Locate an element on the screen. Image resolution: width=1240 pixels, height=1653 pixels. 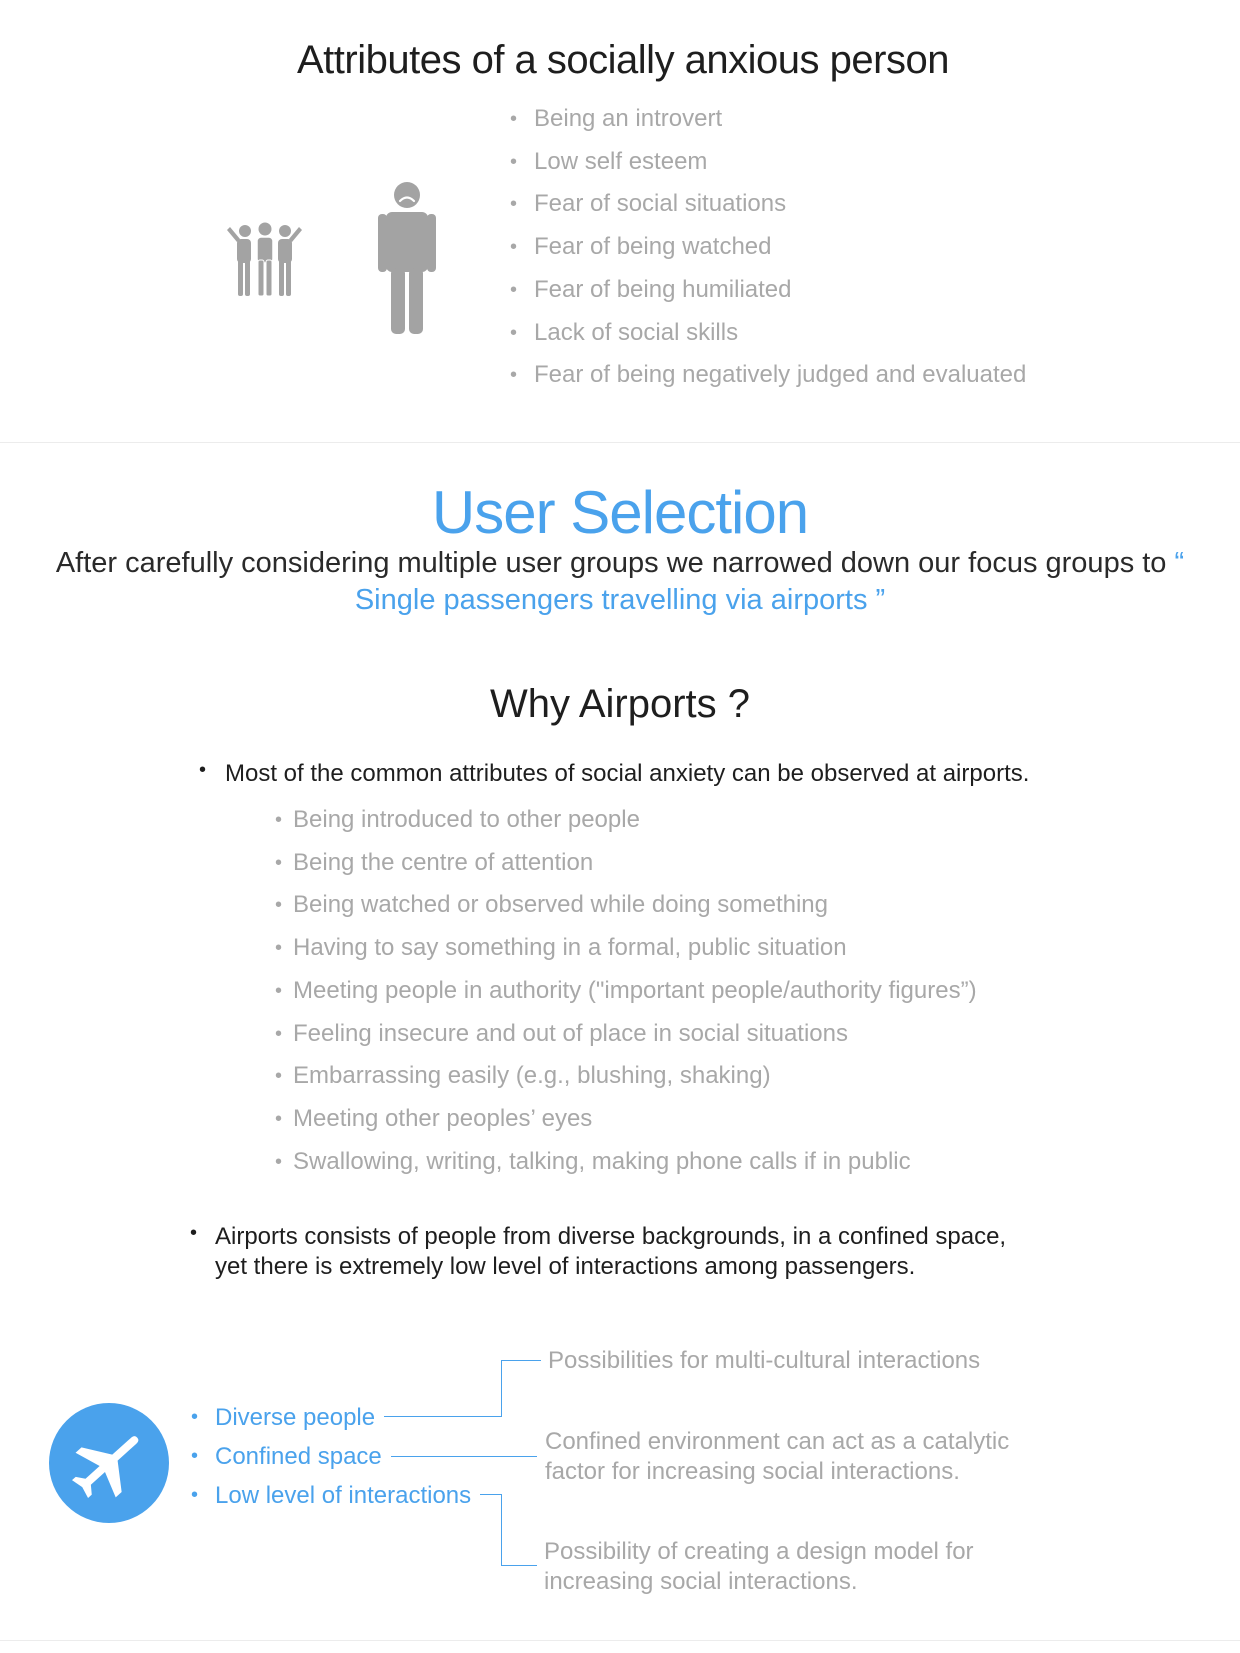
airplane-icon is located at coordinates (105, 1467).